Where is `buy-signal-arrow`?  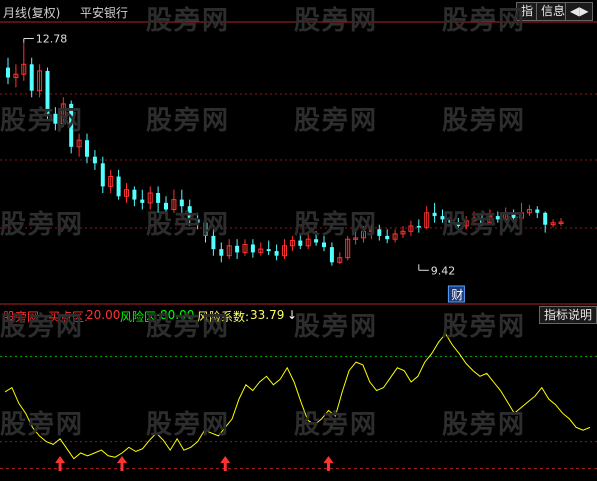 buy-signal-arrow is located at coordinates (122, 463).